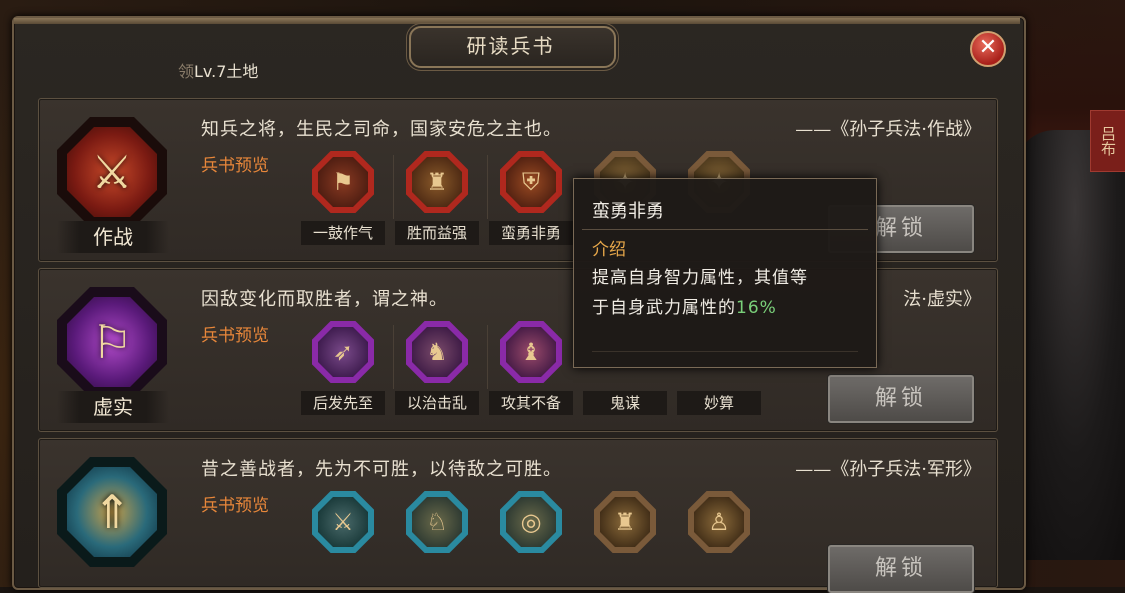 This screenshot has height=593, width=1125. What do you see at coordinates (324, 299) in the screenshot?
I see `book-quote: 因敌变化而取胜者，谓之神。` at bounding box center [324, 299].